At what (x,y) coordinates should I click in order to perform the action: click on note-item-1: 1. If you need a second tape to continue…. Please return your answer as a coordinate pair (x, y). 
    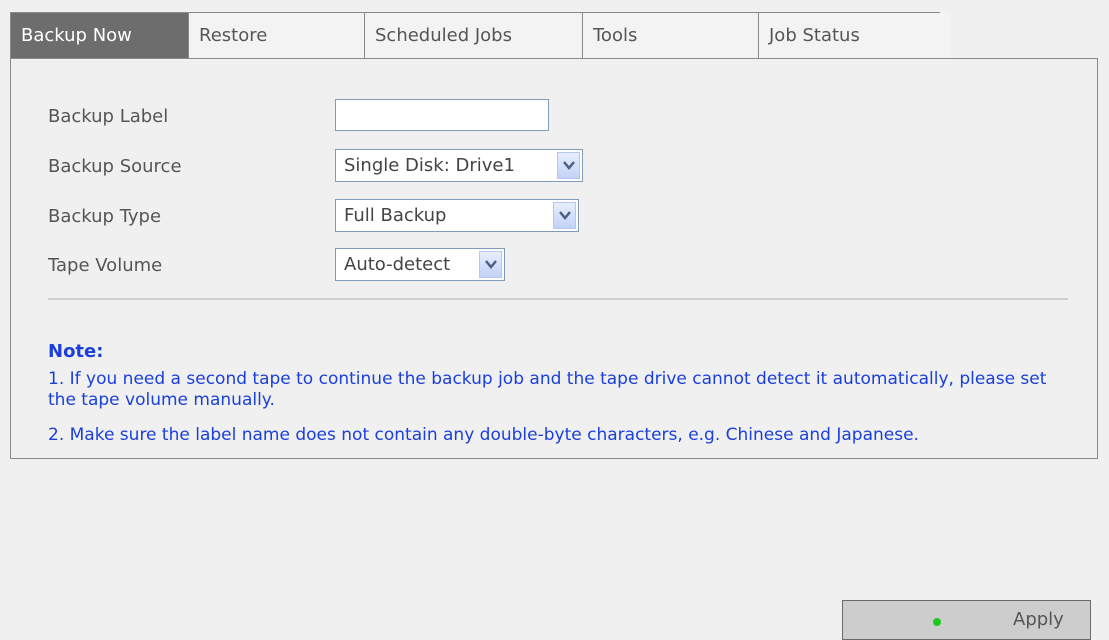
    Looking at the image, I should click on (547, 389).